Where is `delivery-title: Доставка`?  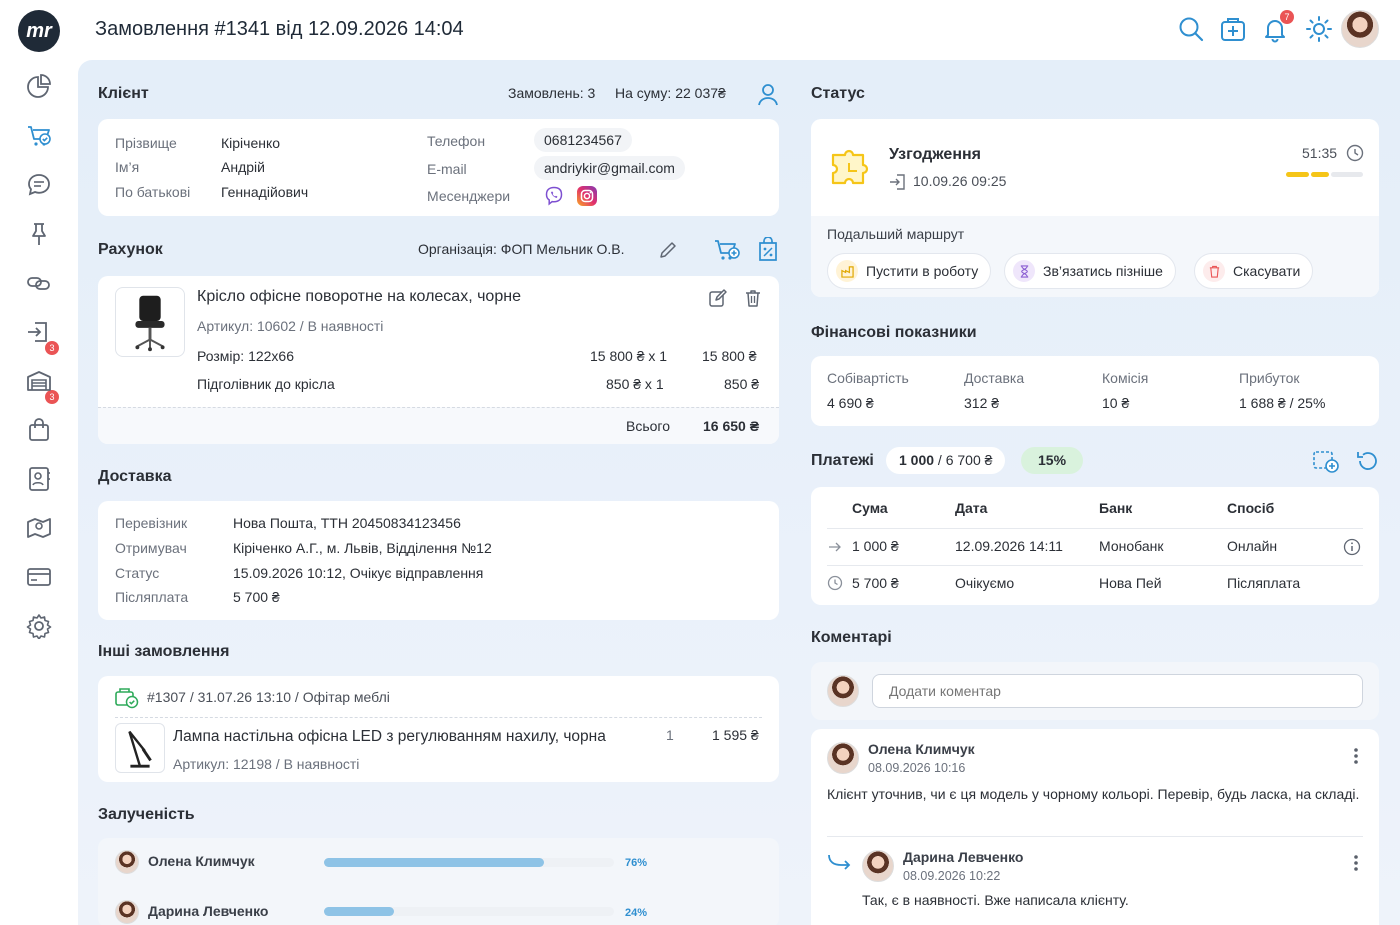
delivery-title: Доставка is located at coordinates (135, 476).